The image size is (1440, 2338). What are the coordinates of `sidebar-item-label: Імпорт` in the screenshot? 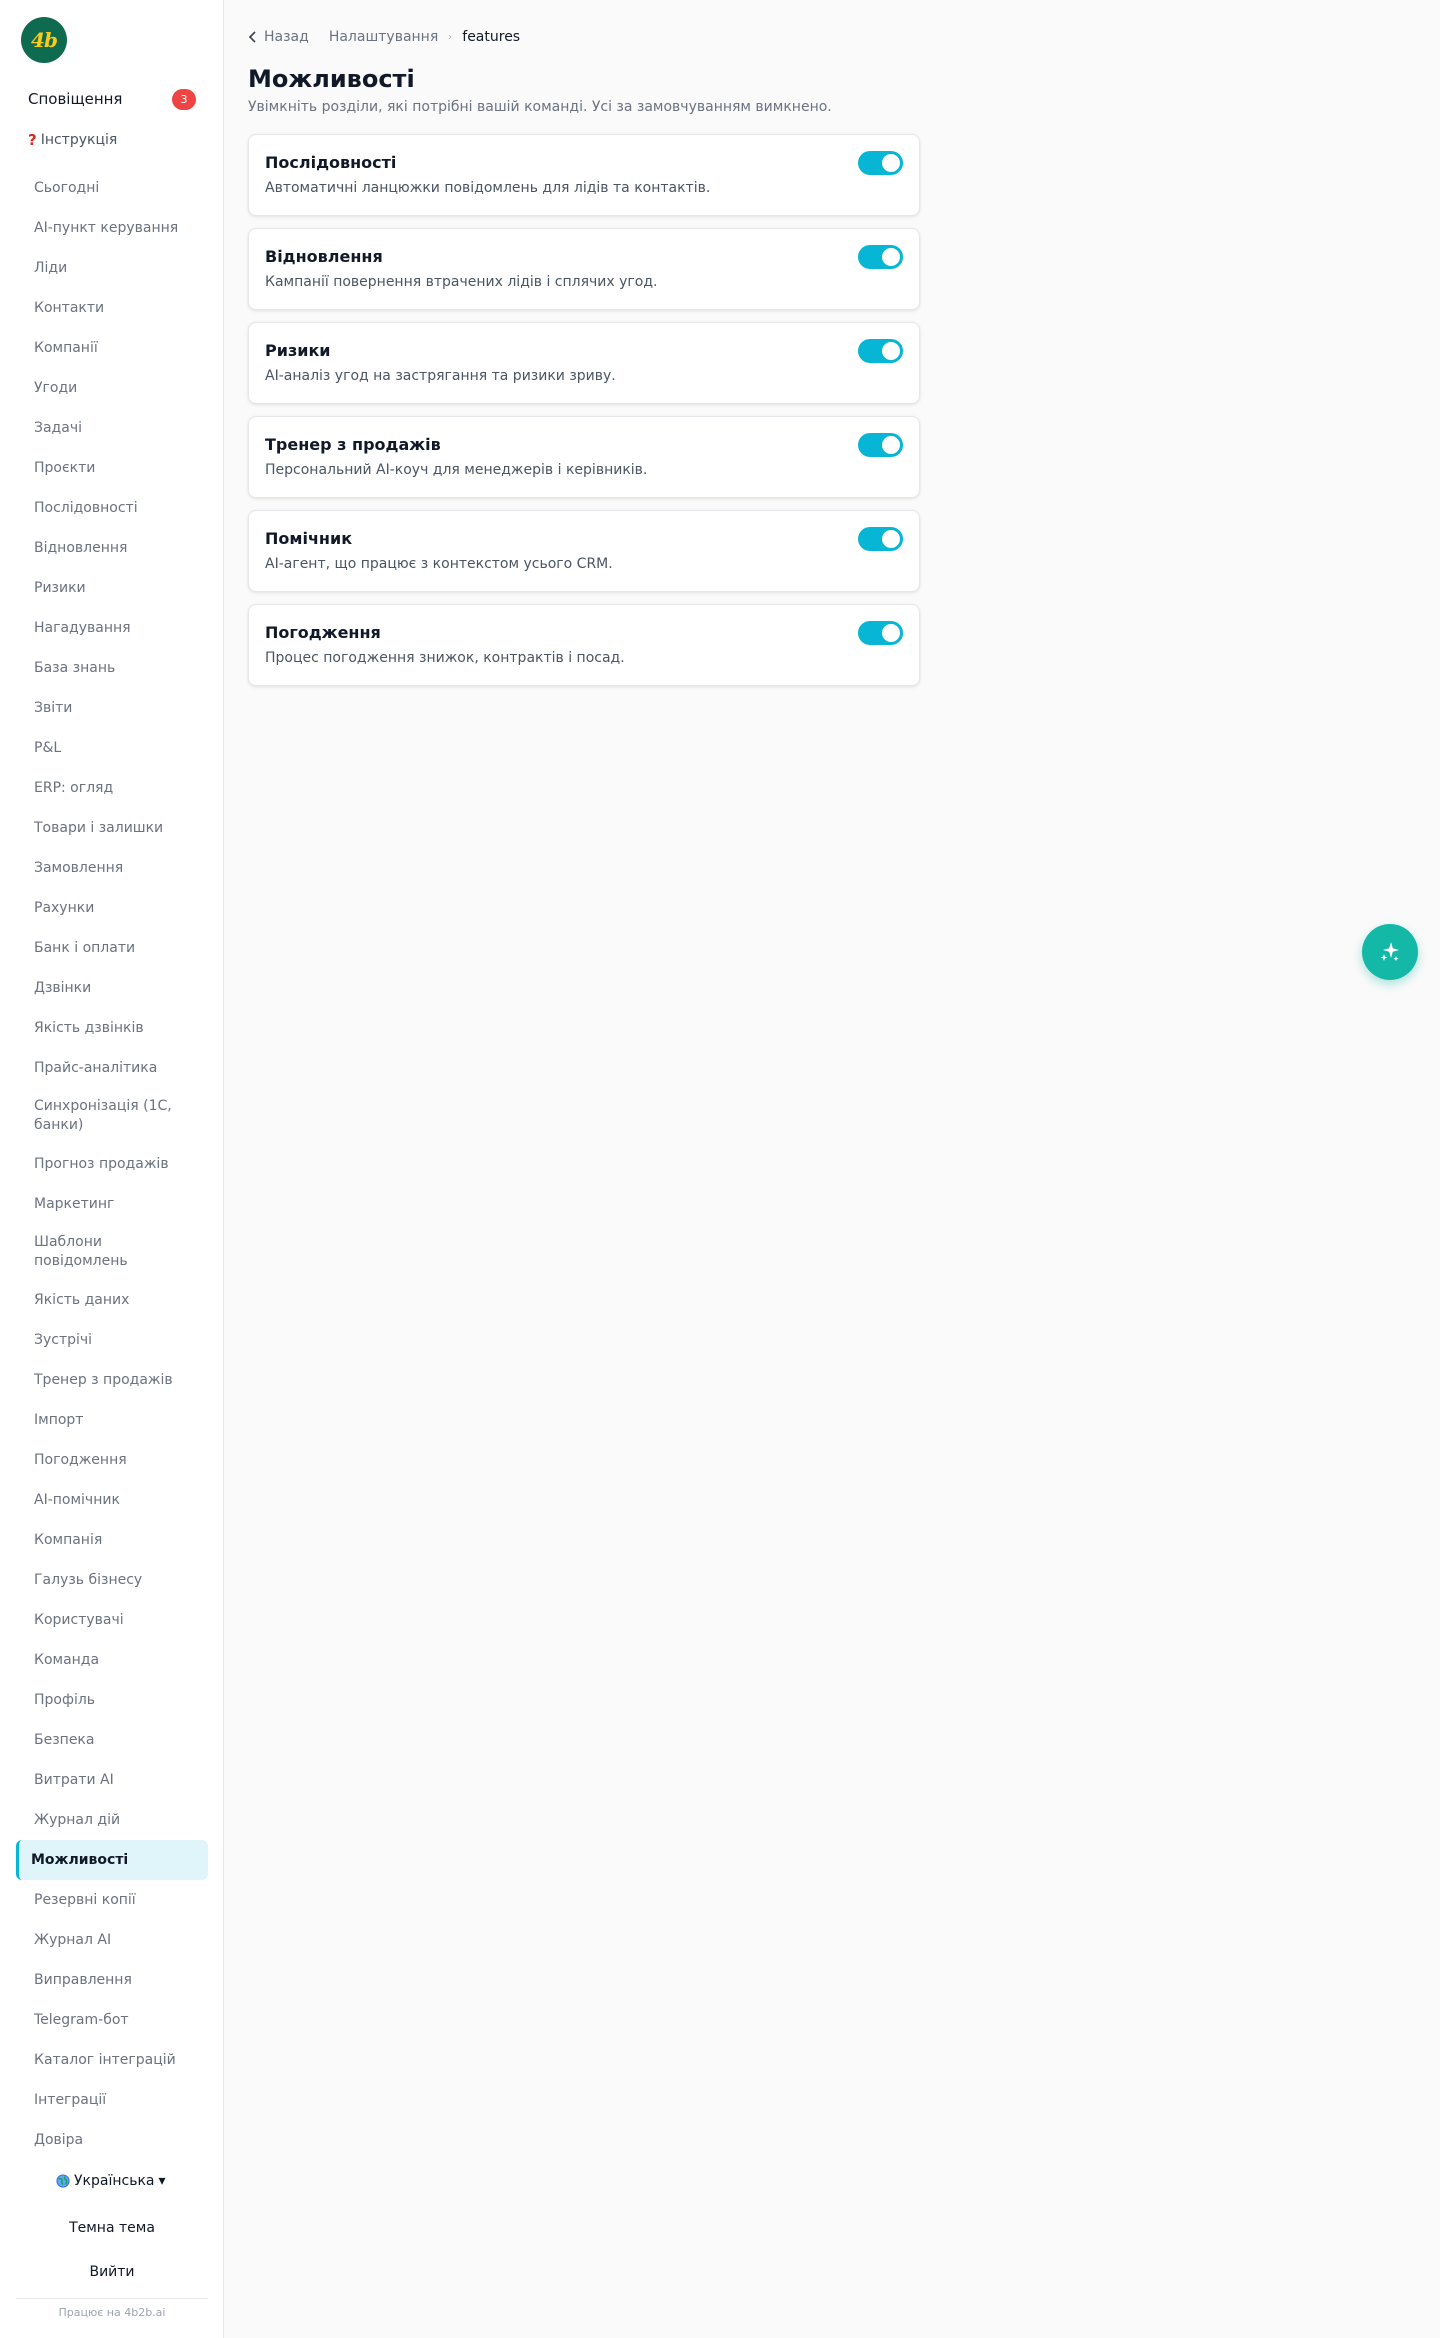 It's located at (59, 1419).